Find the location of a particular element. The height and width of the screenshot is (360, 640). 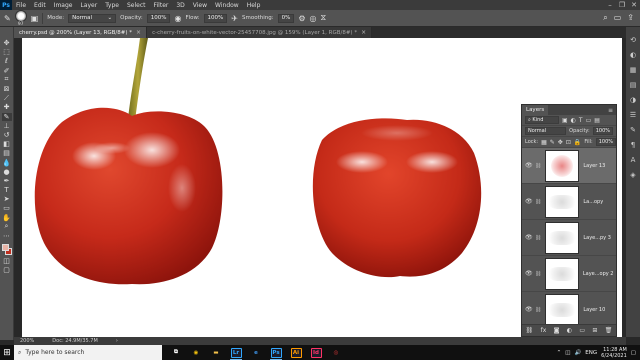

taskbar-app-task-view: ⧉ is located at coordinates (176, 352).